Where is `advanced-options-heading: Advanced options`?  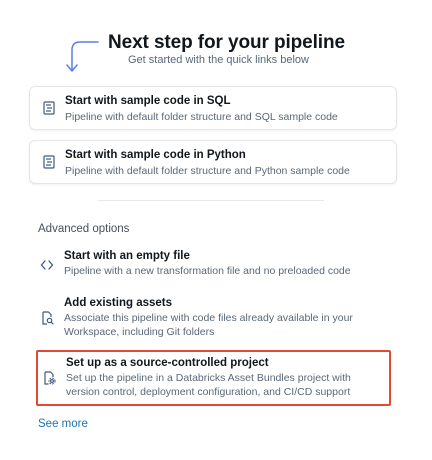
advanced-options-heading: Advanced options is located at coordinates (84, 229).